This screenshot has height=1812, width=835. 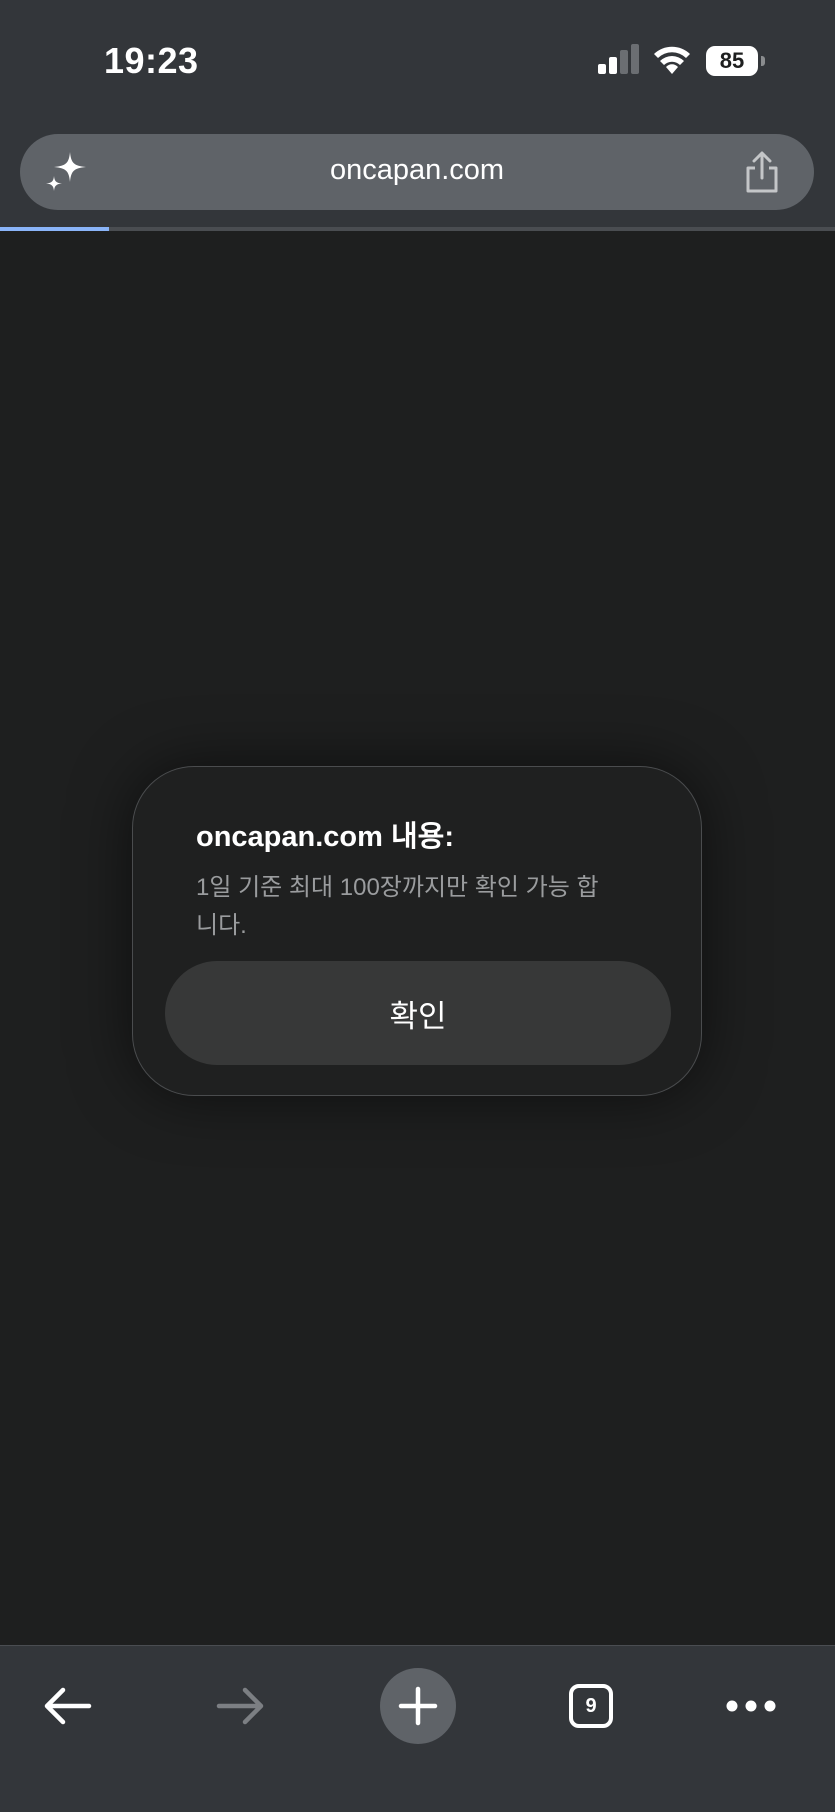 I want to click on status-time: 19:23, so click(x=151, y=60).